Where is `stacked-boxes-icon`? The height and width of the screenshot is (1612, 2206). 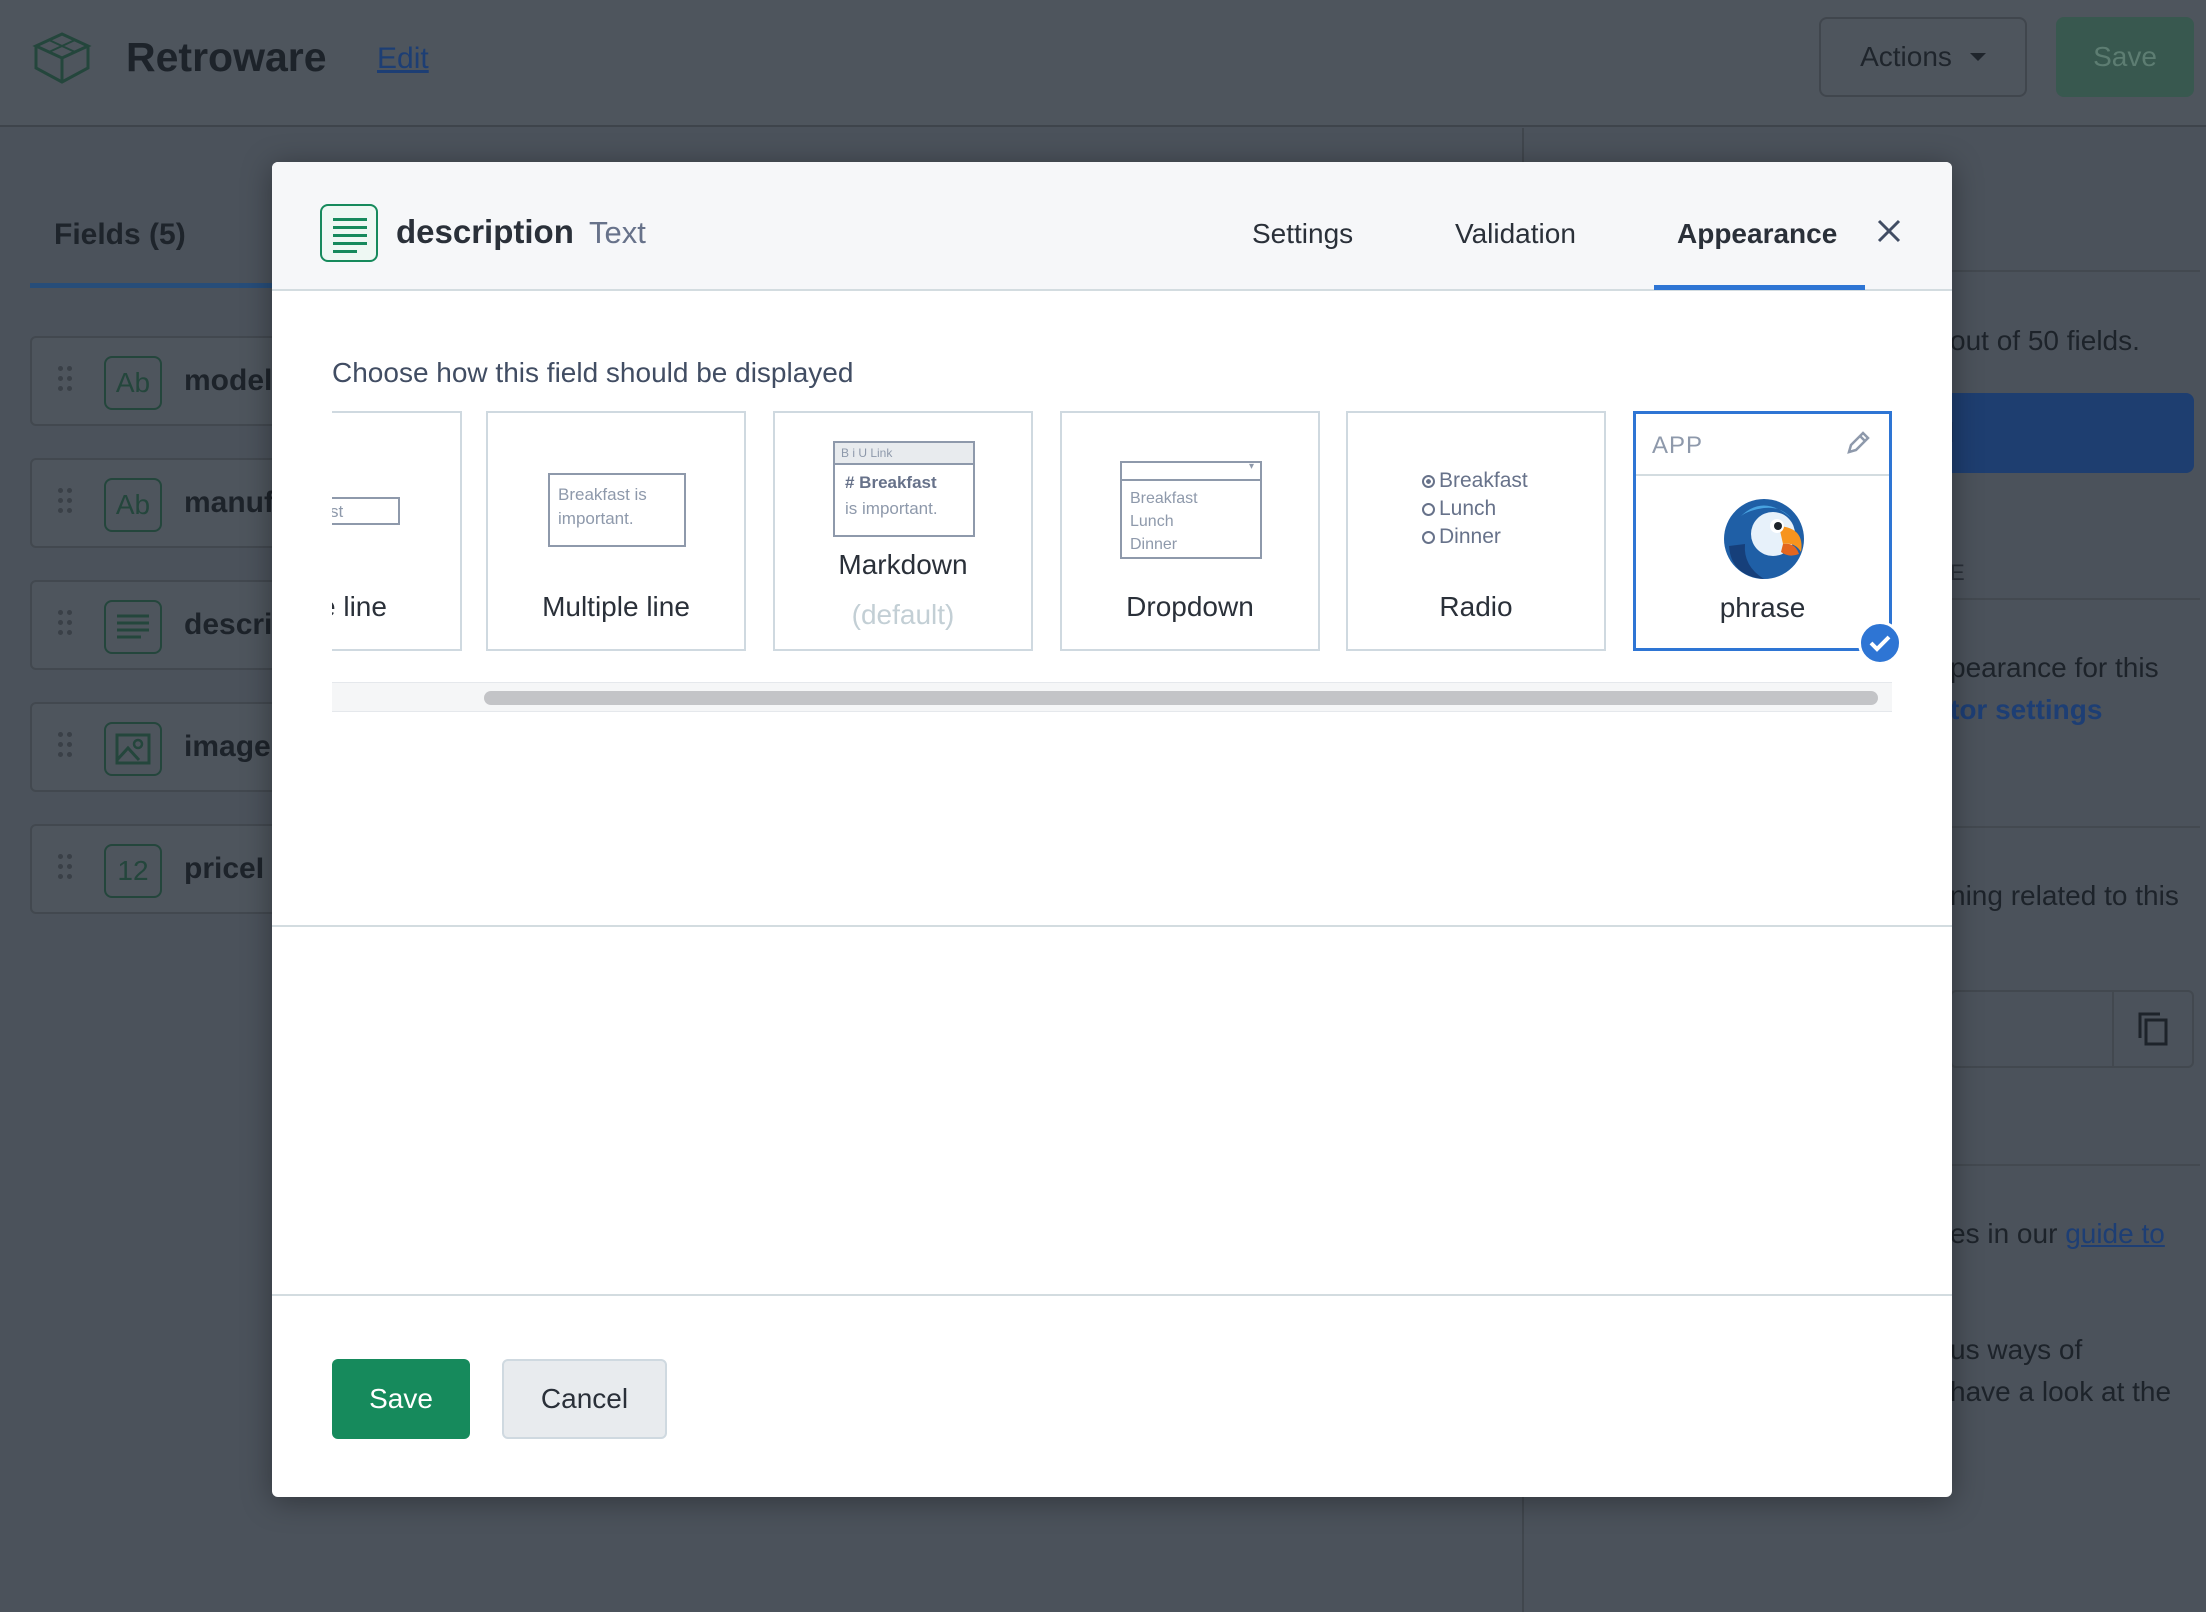 stacked-boxes-icon is located at coordinates (62, 58).